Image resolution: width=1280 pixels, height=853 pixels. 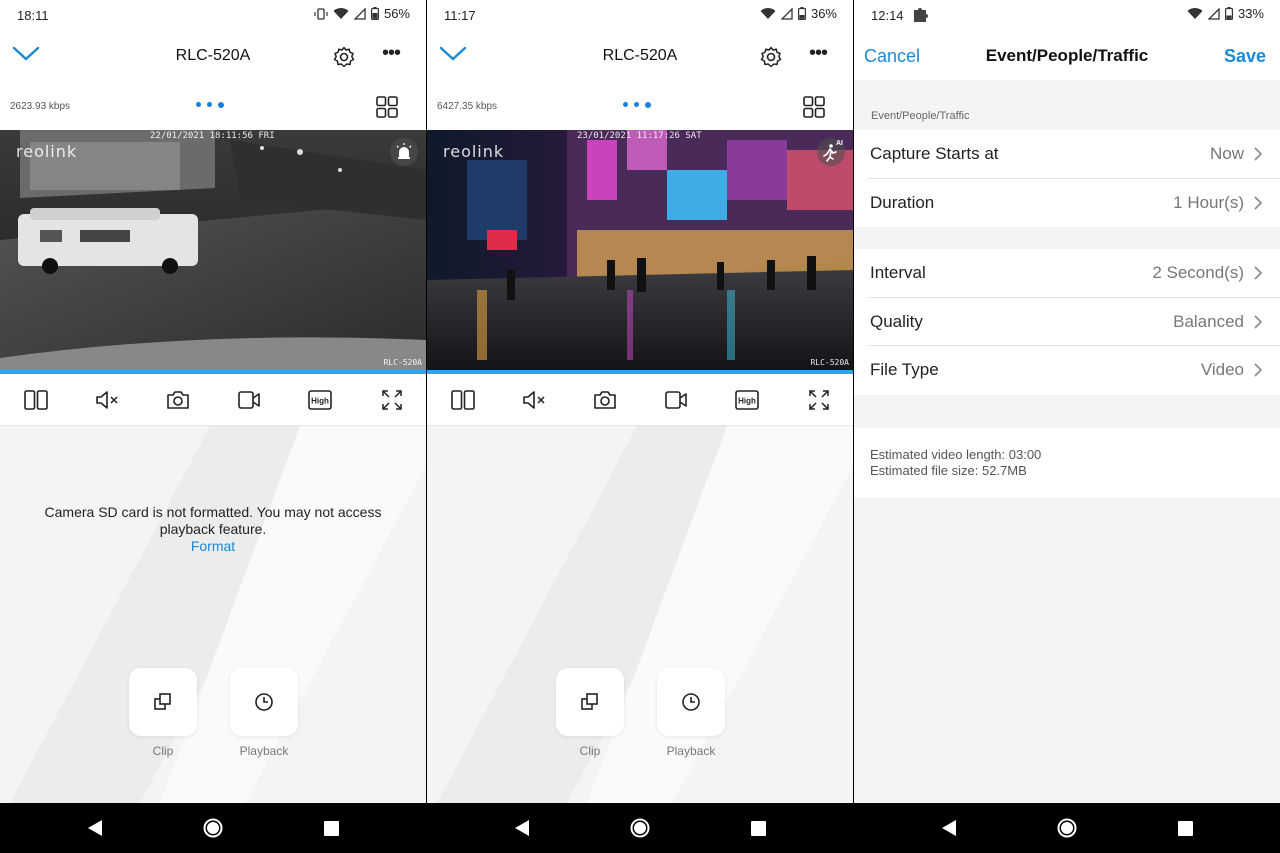 I want to click on page-title: Event/People/Traffic, so click(x=1067, y=55).